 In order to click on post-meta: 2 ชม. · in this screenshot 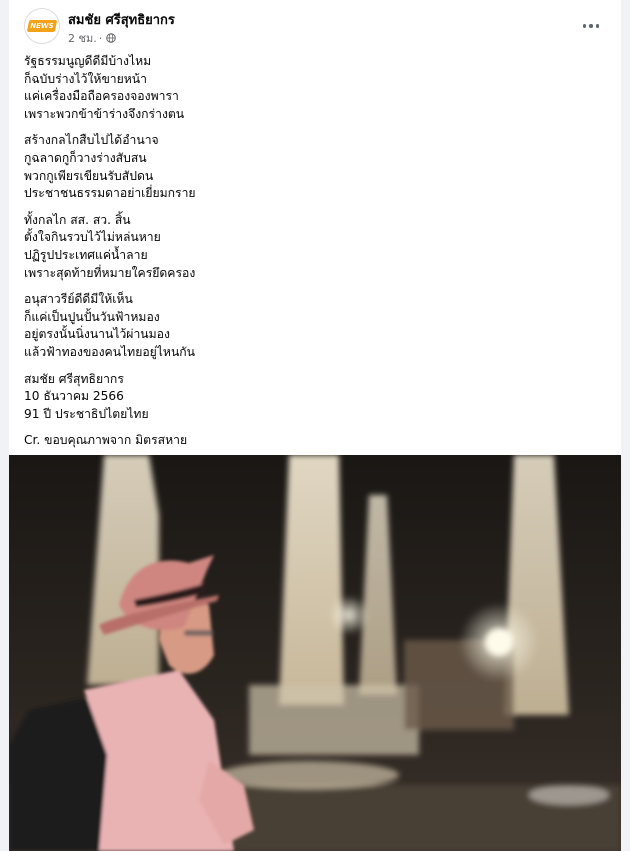, I will do `click(92, 38)`.